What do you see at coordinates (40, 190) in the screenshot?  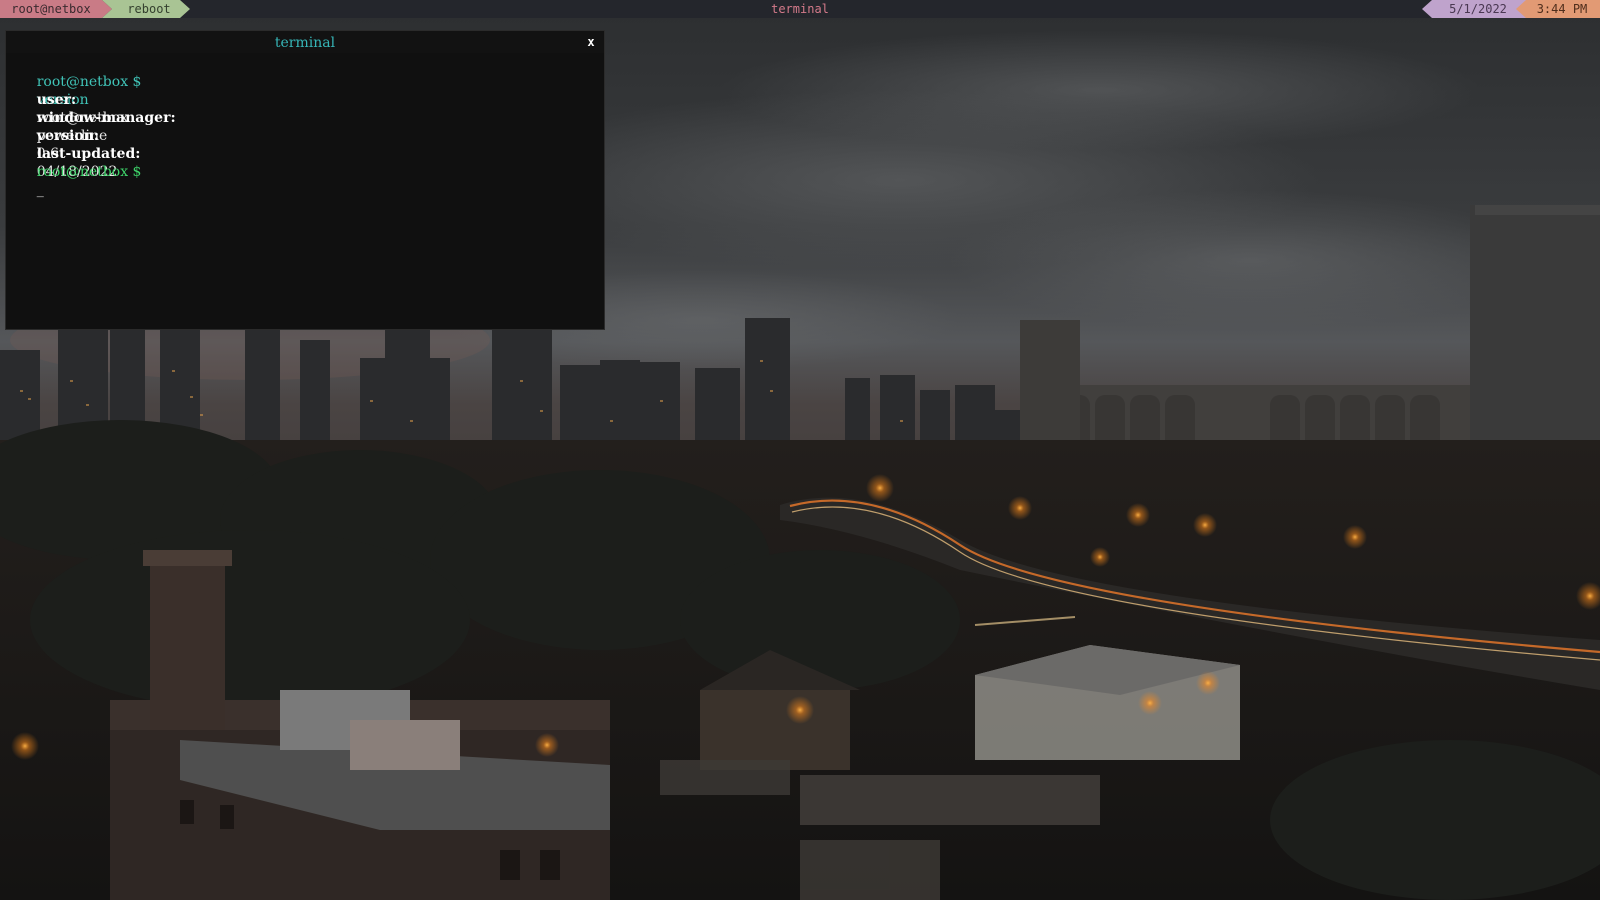 I see `text-cursor: _` at bounding box center [40, 190].